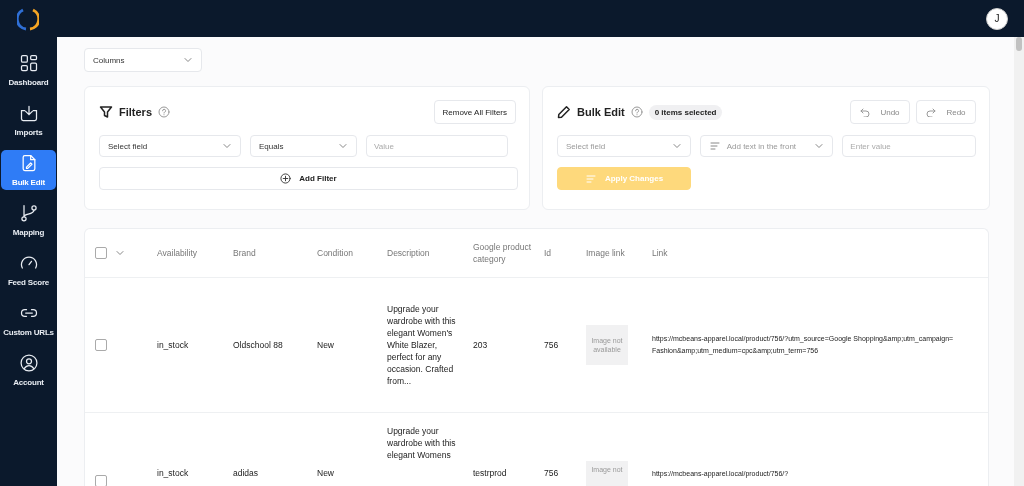  I want to click on plus-circle-icon, so click(286, 178).